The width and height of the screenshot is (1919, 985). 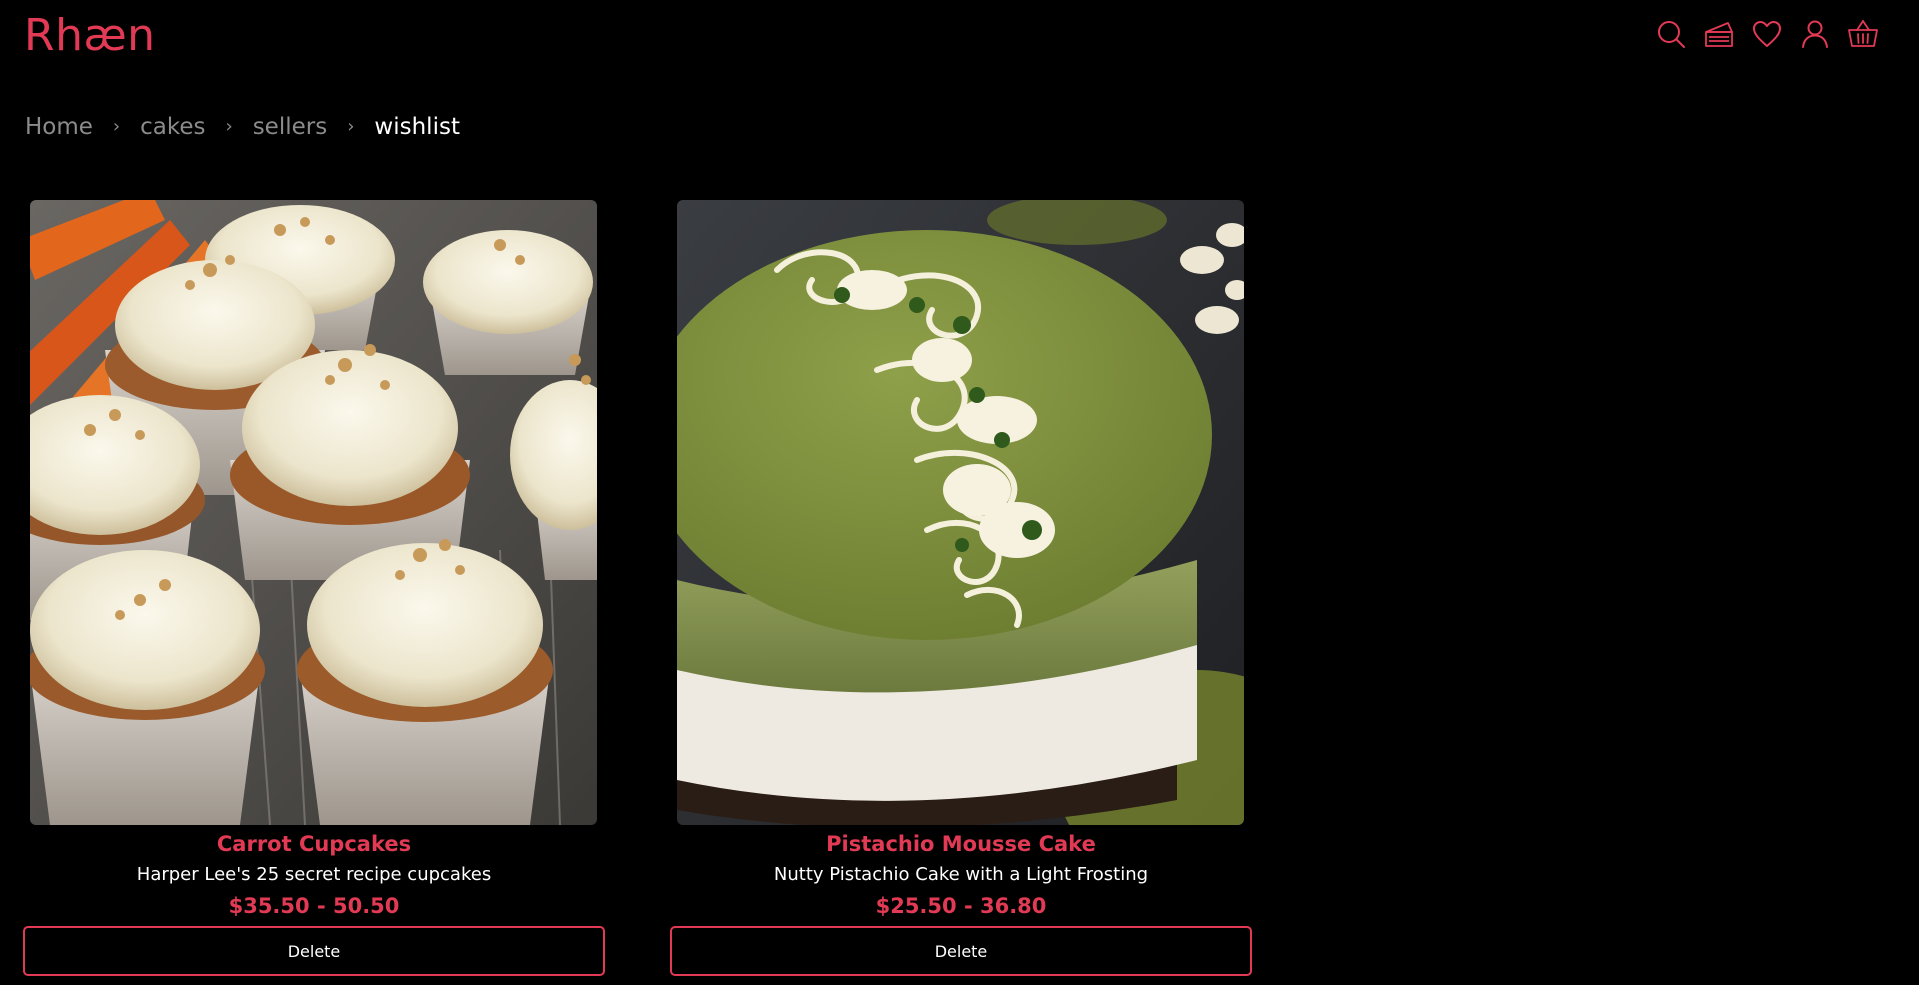 I want to click on heart-icon, so click(x=1767, y=34).